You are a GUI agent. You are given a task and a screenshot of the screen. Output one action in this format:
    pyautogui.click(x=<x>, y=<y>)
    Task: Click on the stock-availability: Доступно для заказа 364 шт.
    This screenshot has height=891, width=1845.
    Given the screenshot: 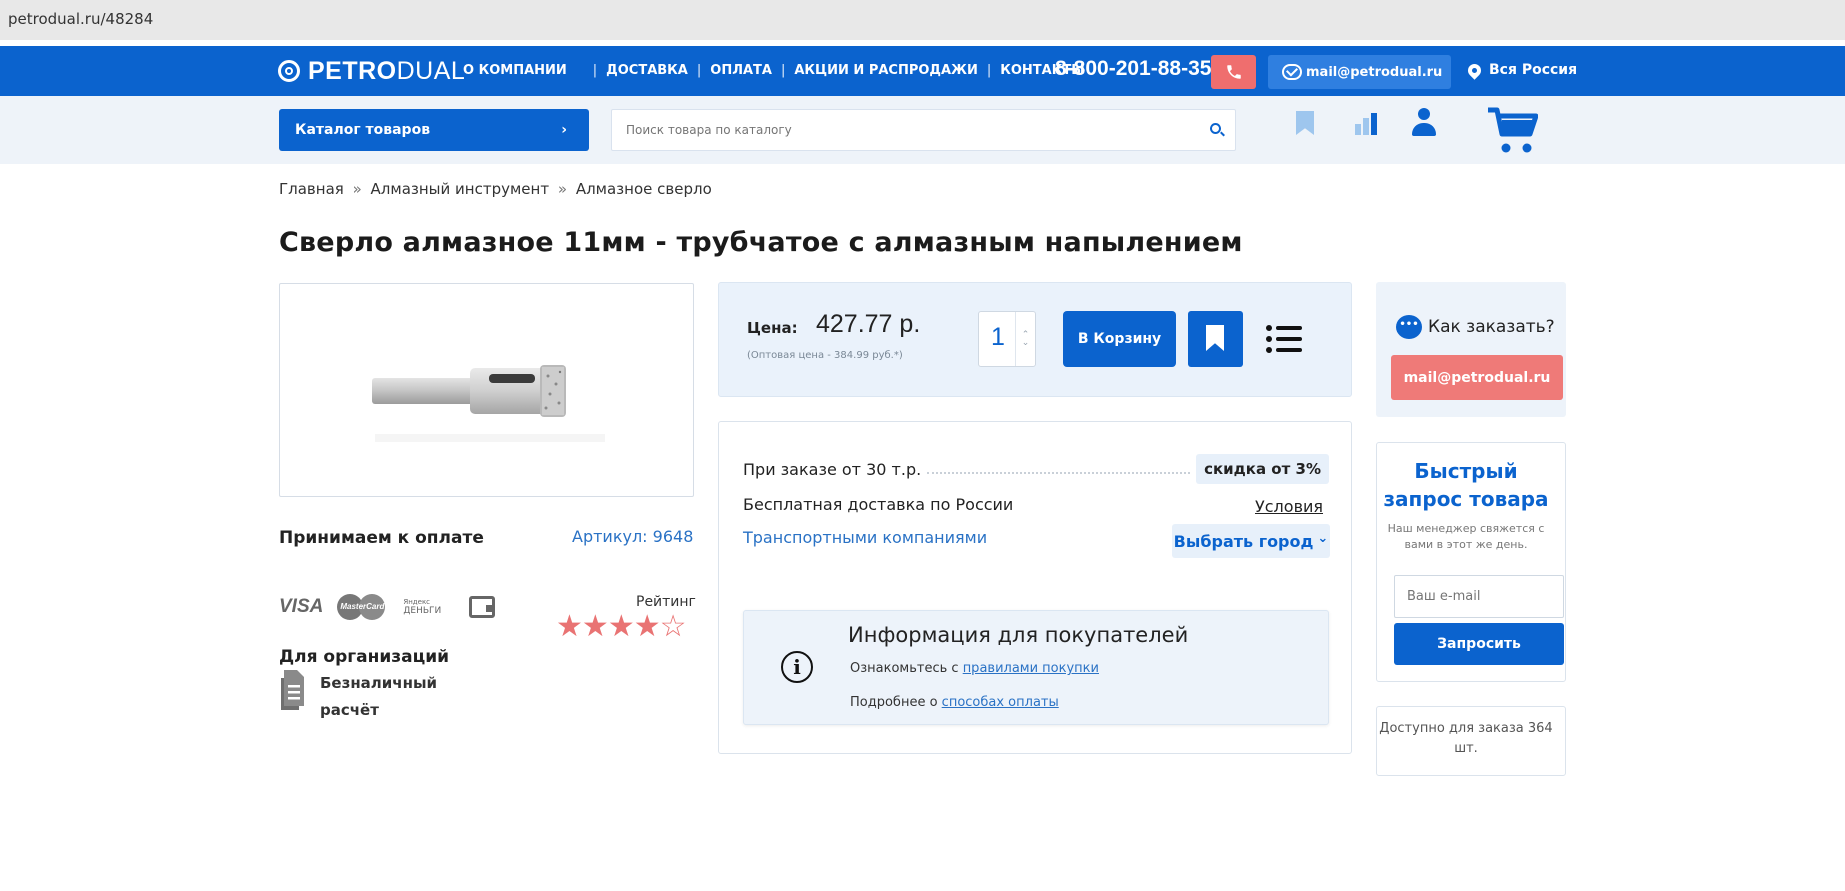 What is the action you would take?
    pyautogui.click(x=1466, y=738)
    